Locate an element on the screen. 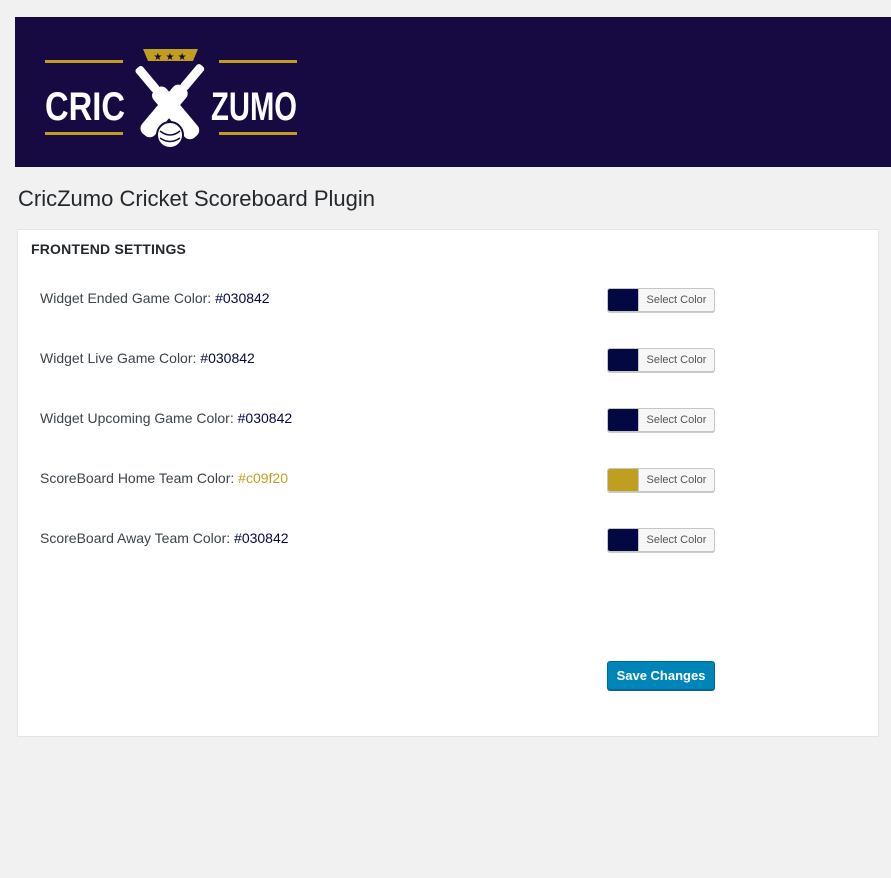  setting-label: Widget Upcoming Game Color: #030842 is located at coordinates (166, 418).